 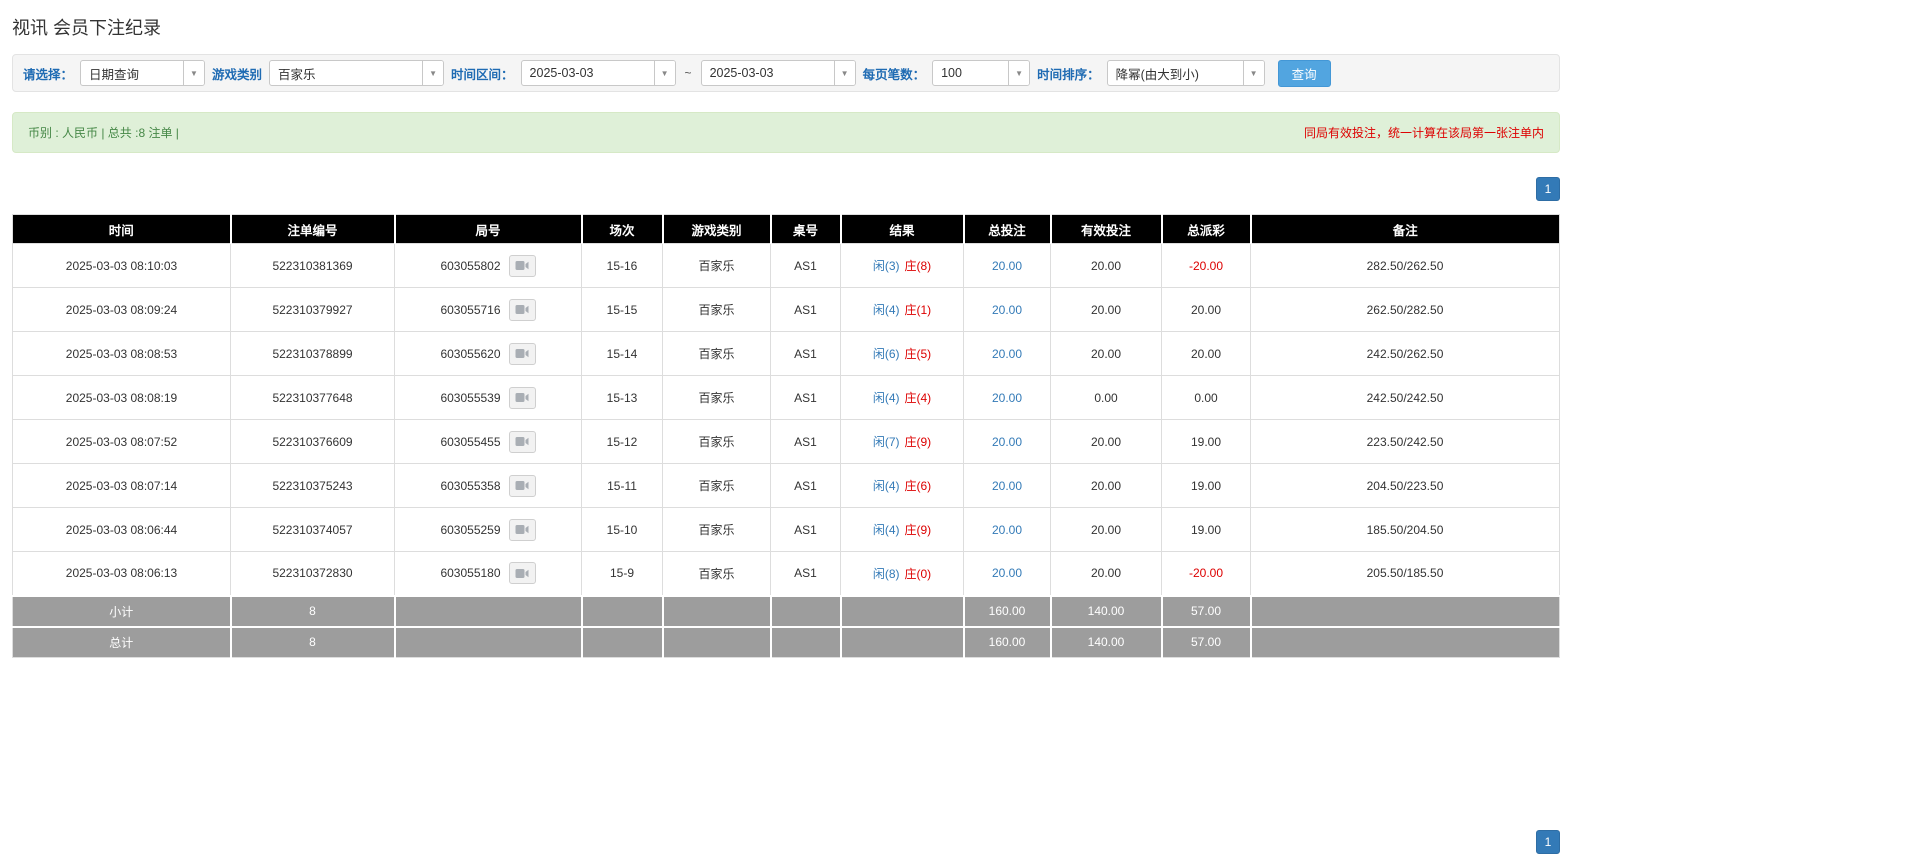 I want to click on result-banker: 庄(1), so click(x=918, y=310).